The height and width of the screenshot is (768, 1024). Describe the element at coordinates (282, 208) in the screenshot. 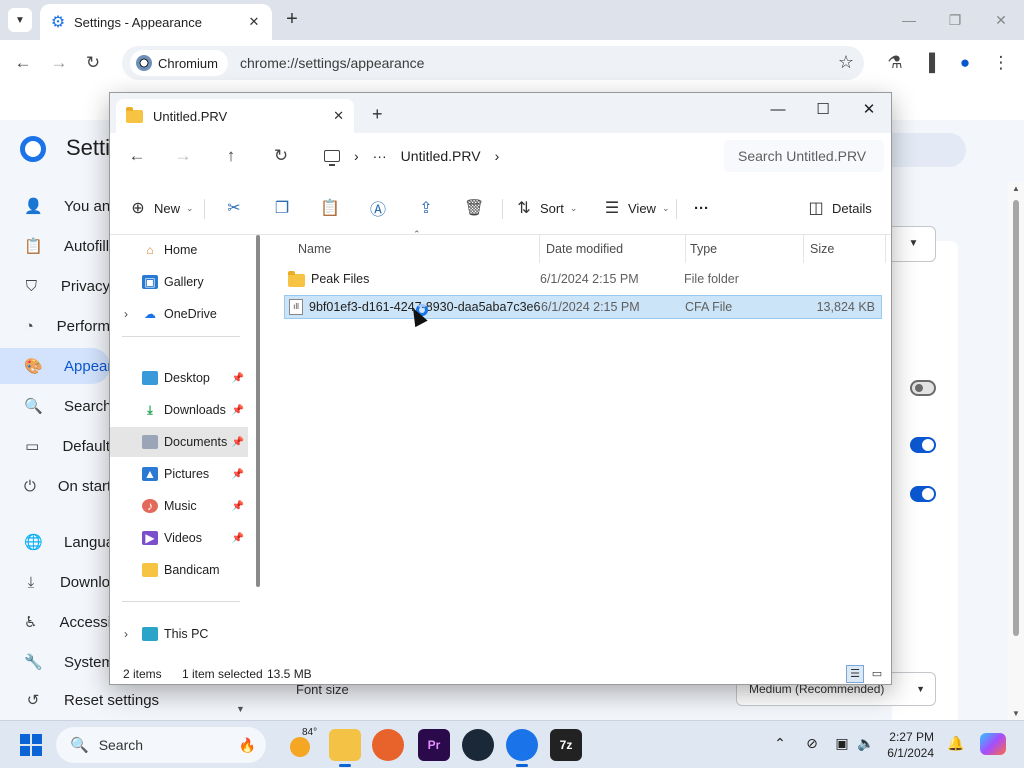

I see `copy-button: ❐` at that location.